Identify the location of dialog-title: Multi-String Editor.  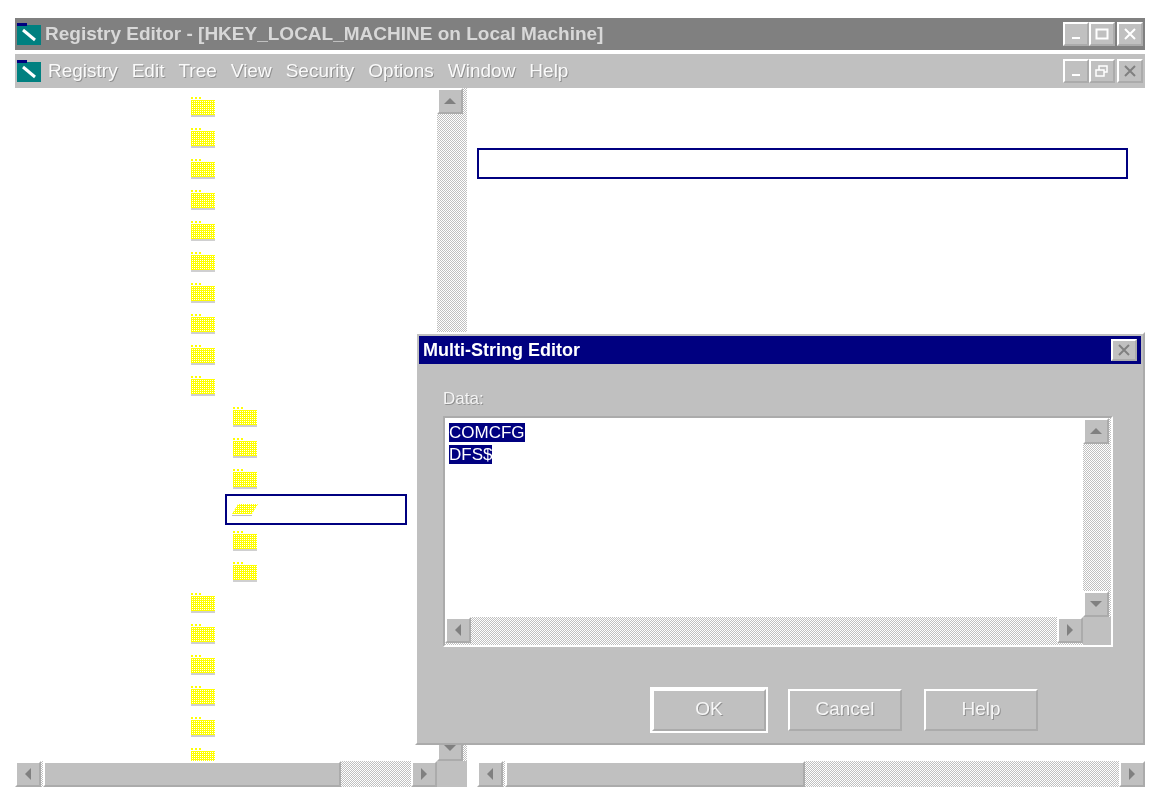
(501, 350).